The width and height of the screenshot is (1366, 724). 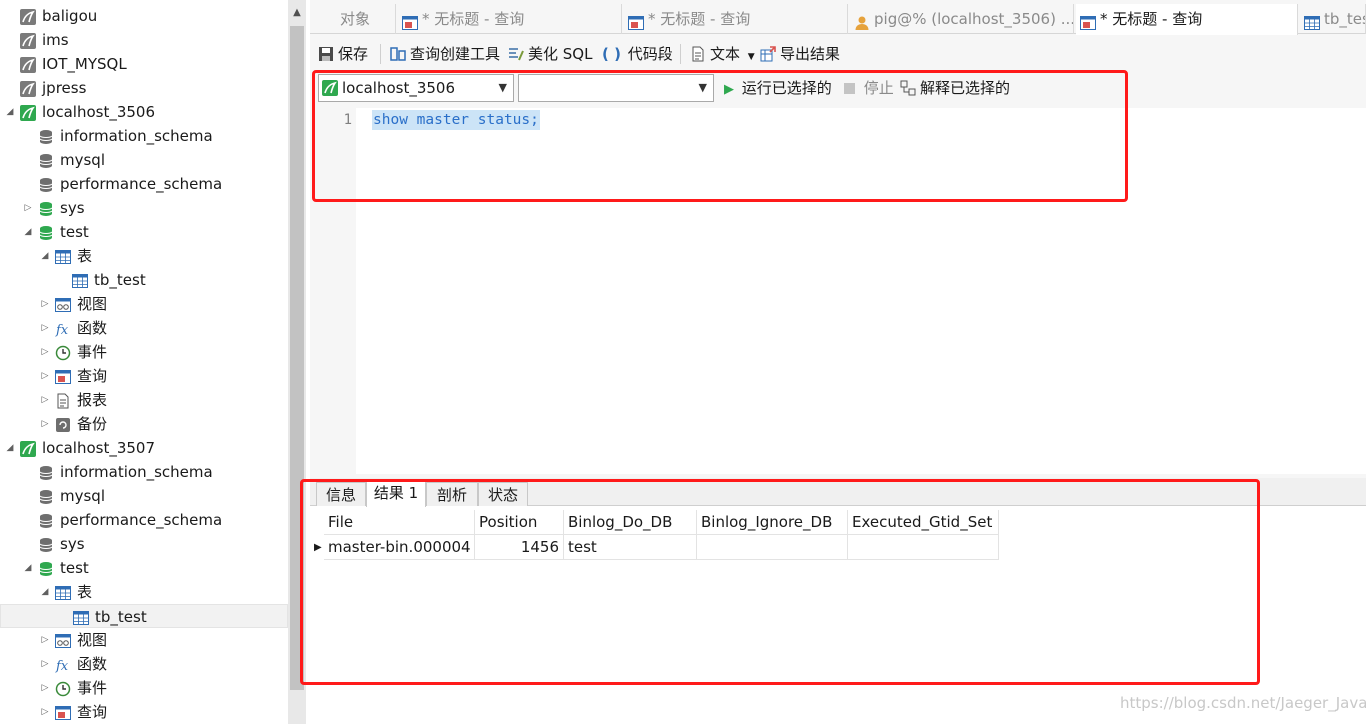 I want to click on tree-item: ◢ localhost_3506, so click(x=144, y=112).